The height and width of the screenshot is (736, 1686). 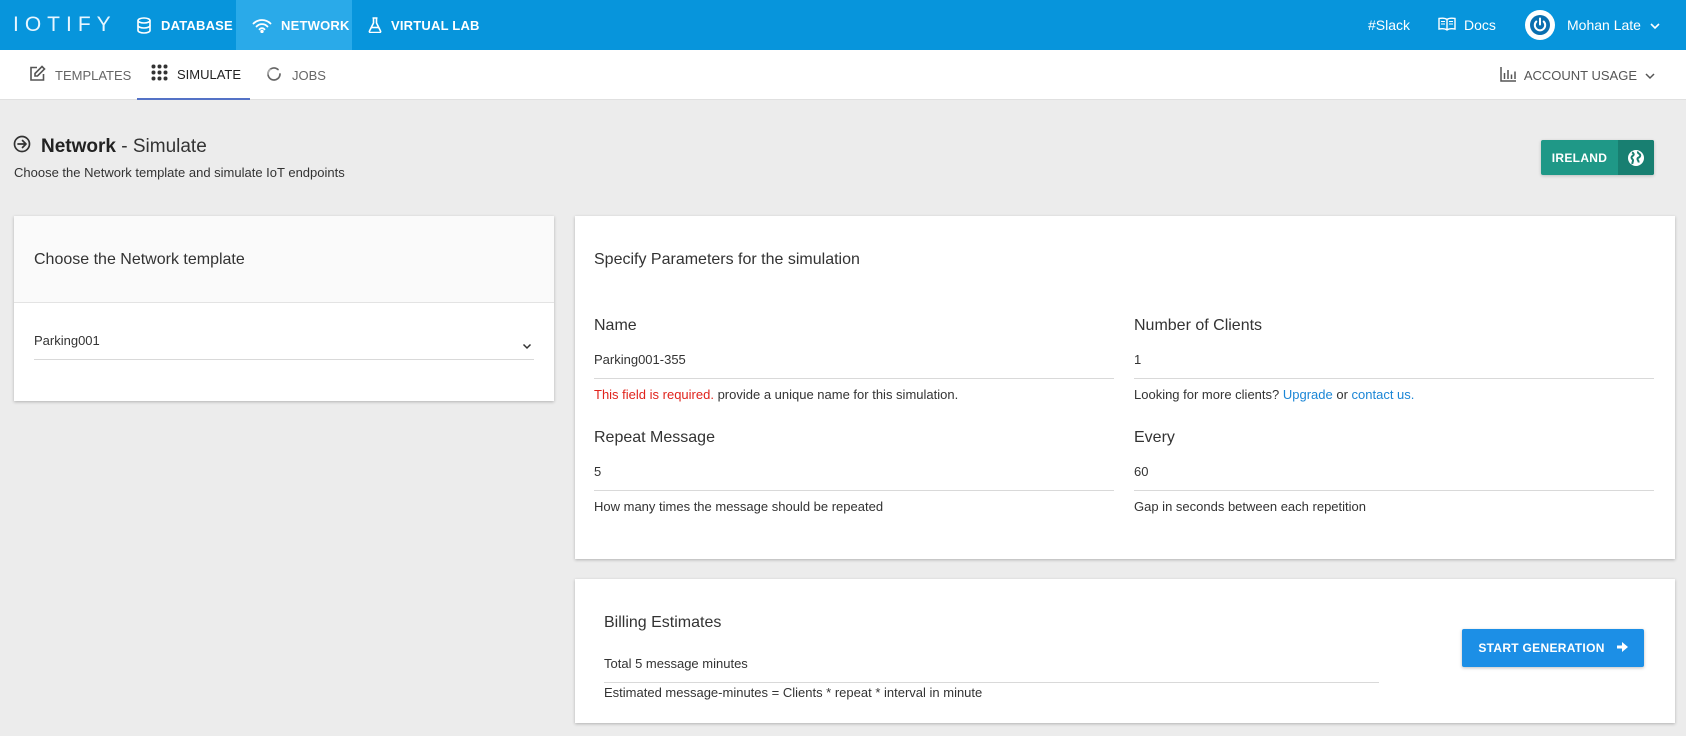 What do you see at coordinates (284, 346) in the screenshot?
I see `template-select: Parking001` at bounding box center [284, 346].